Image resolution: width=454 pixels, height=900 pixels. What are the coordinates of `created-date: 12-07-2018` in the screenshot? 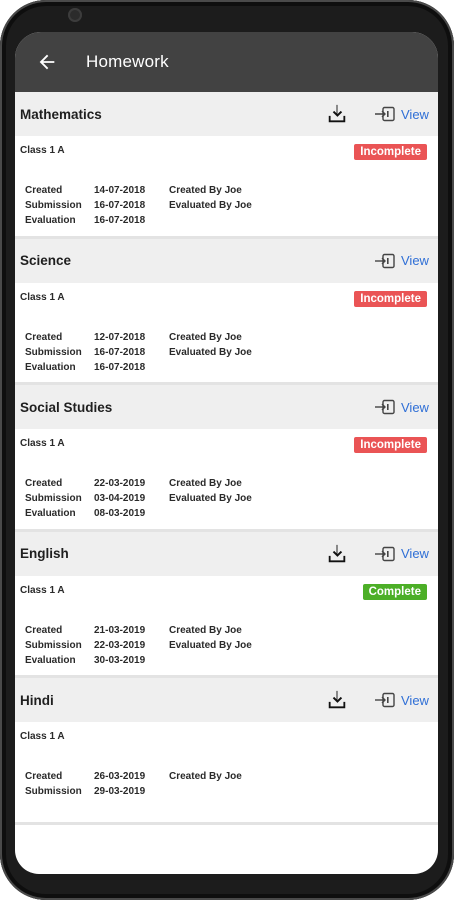 It's located at (120, 337).